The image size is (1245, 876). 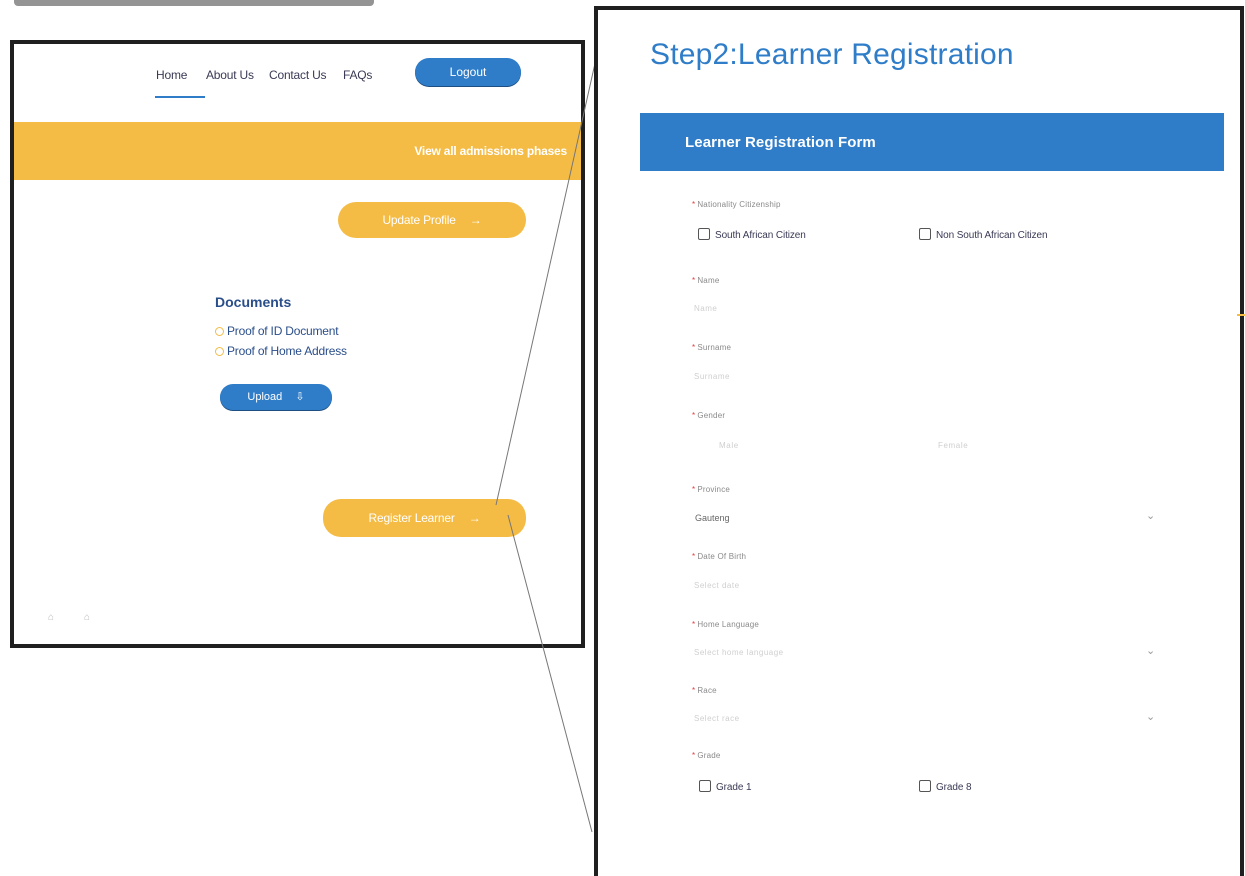 What do you see at coordinates (1241, 315) in the screenshot?
I see `side-marker` at bounding box center [1241, 315].